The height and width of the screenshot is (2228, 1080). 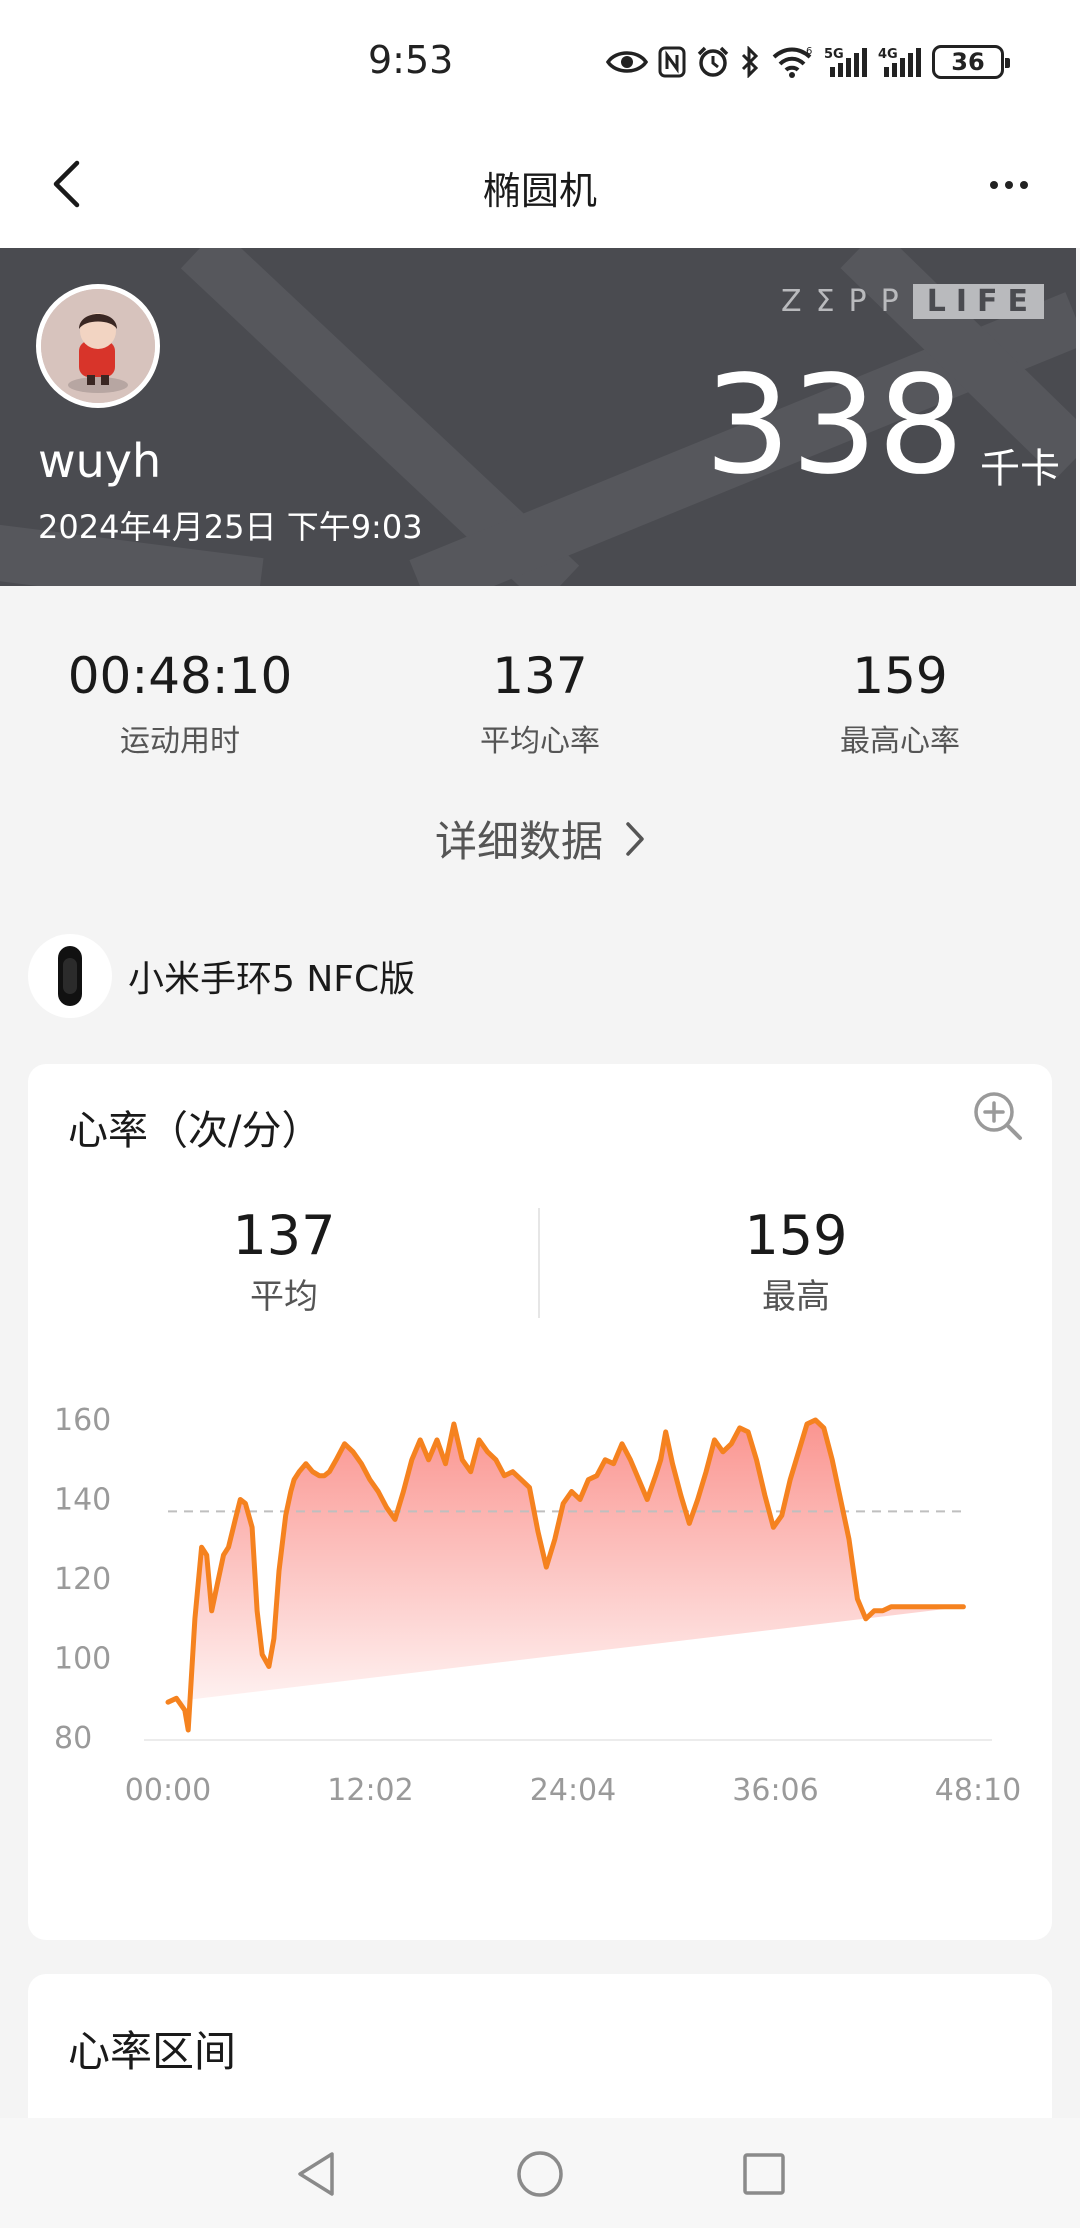 What do you see at coordinates (73, 1738) in the screenshot?
I see `y-tick-label: 80` at bounding box center [73, 1738].